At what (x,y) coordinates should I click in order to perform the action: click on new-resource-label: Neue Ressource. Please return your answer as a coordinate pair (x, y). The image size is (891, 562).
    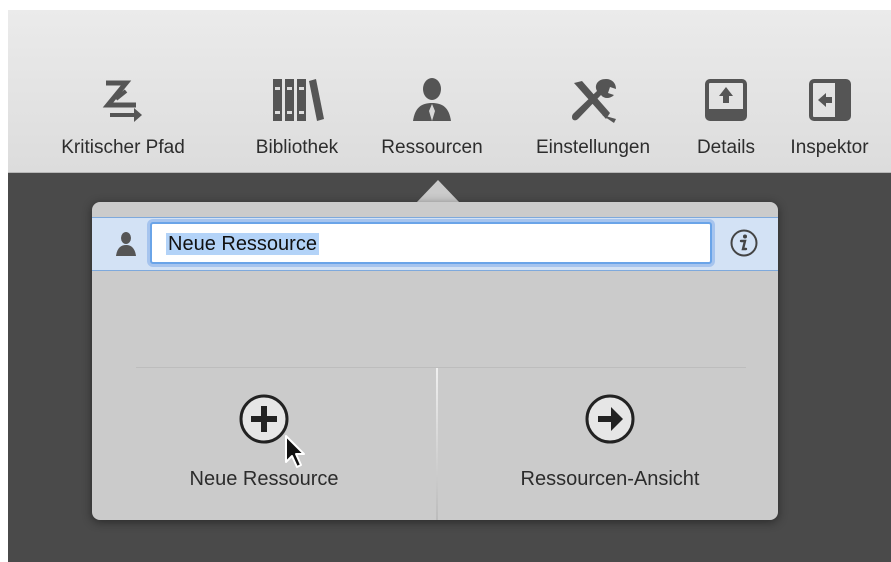
    Looking at the image, I should click on (264, 479).